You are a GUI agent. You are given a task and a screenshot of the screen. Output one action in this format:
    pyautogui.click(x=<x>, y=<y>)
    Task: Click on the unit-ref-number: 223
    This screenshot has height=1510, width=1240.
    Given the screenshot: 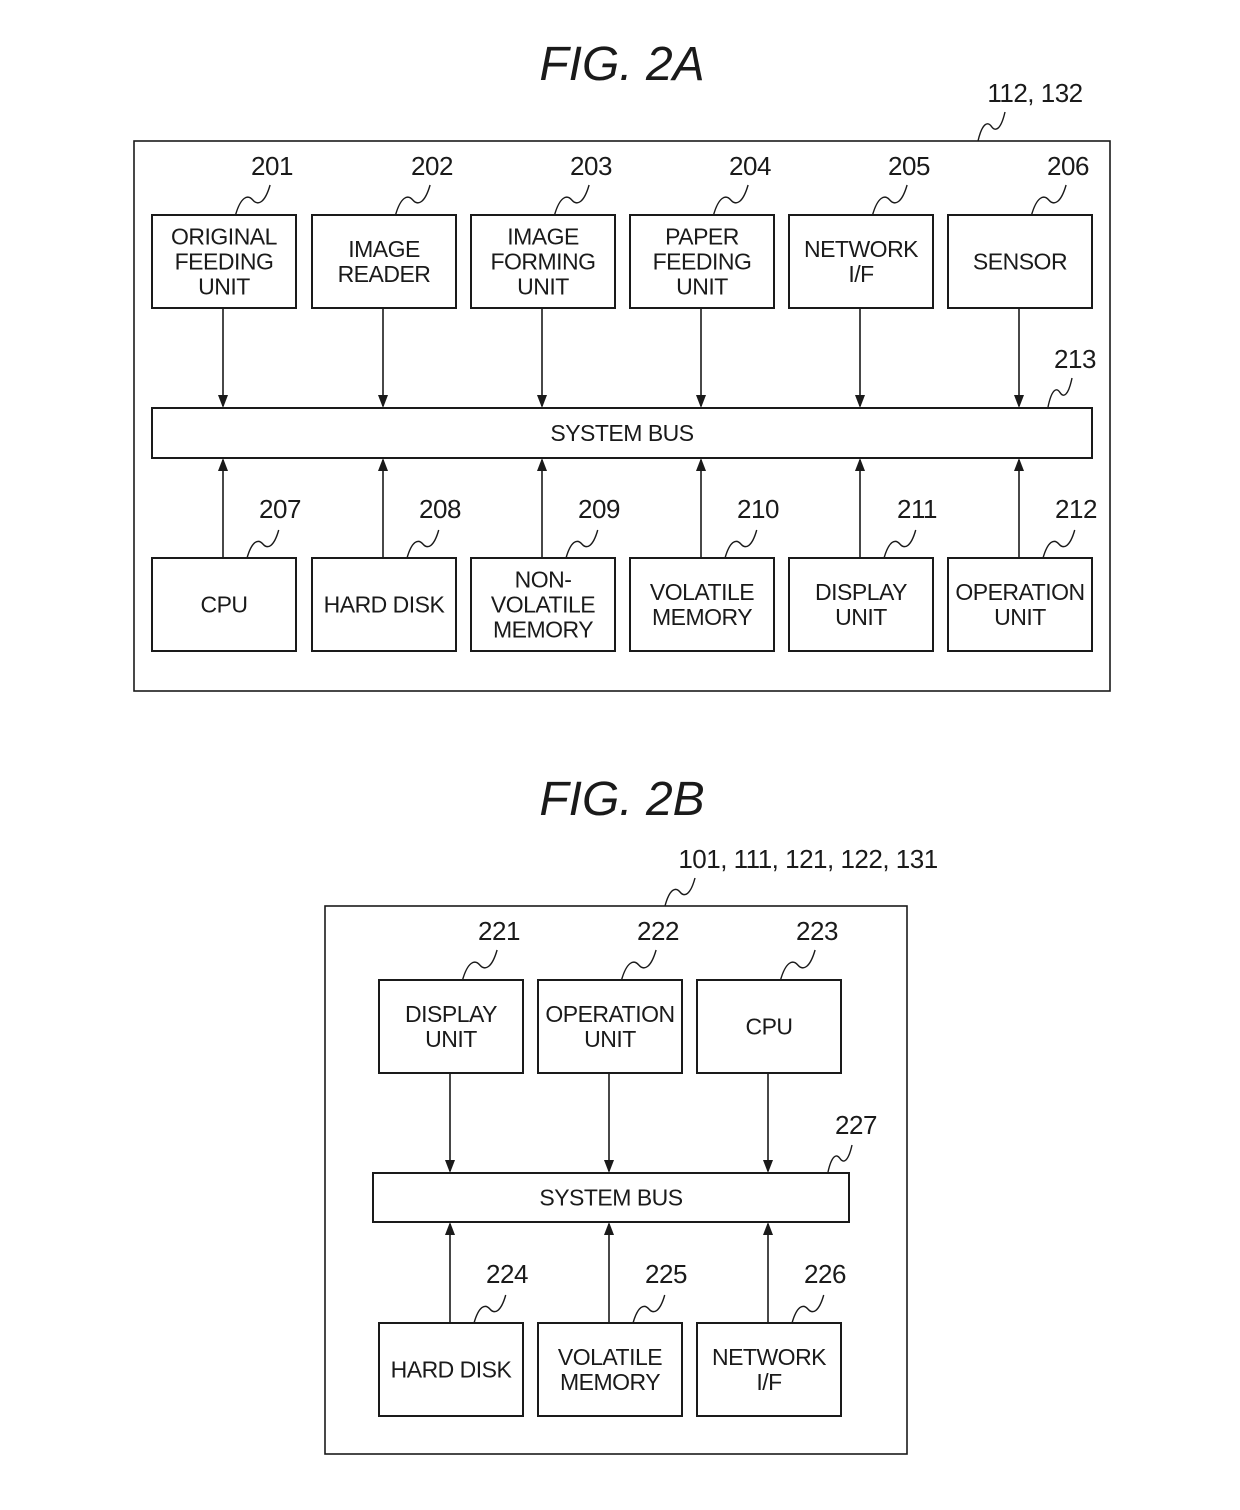 What is the action you would take?
    pyautogui.click(x=817, y=931)
    